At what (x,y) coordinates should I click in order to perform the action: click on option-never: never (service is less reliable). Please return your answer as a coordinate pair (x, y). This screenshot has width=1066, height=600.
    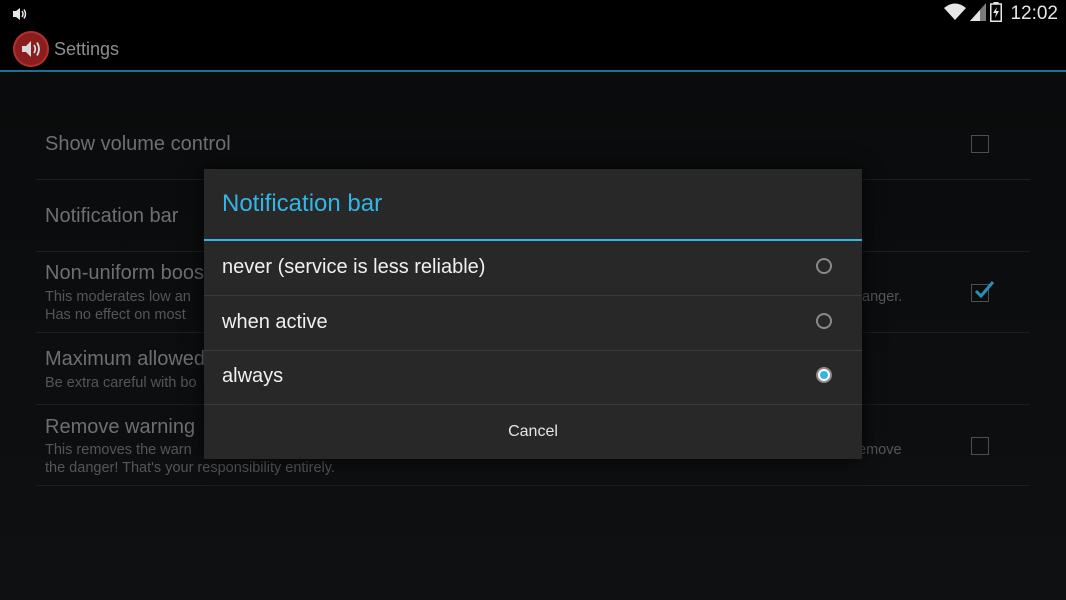
    Looking at the image, I should click on (533, 268).